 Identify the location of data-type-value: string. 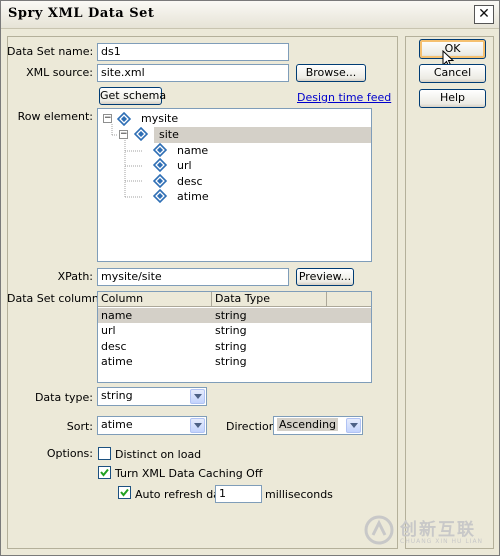
(117, 395).